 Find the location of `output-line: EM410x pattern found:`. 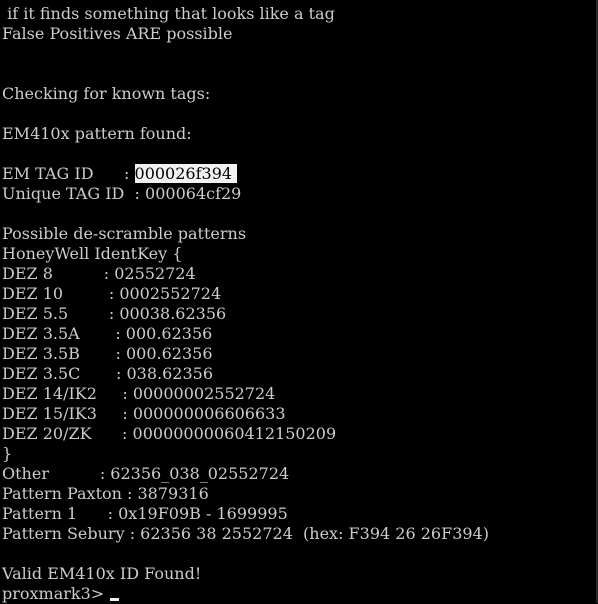

output-line: EM410x pattern found: is located at coordinates (97, 133).